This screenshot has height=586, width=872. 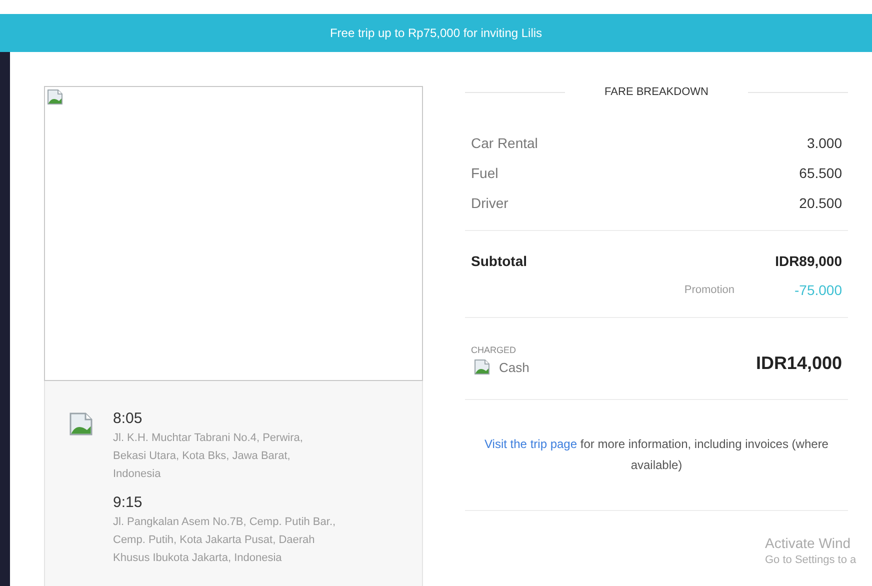 What do you see at coordinates (657, 92) in the screenshot?
I see `section-heading: FARE BREAKDOWN` at bounding box center [657, 92].